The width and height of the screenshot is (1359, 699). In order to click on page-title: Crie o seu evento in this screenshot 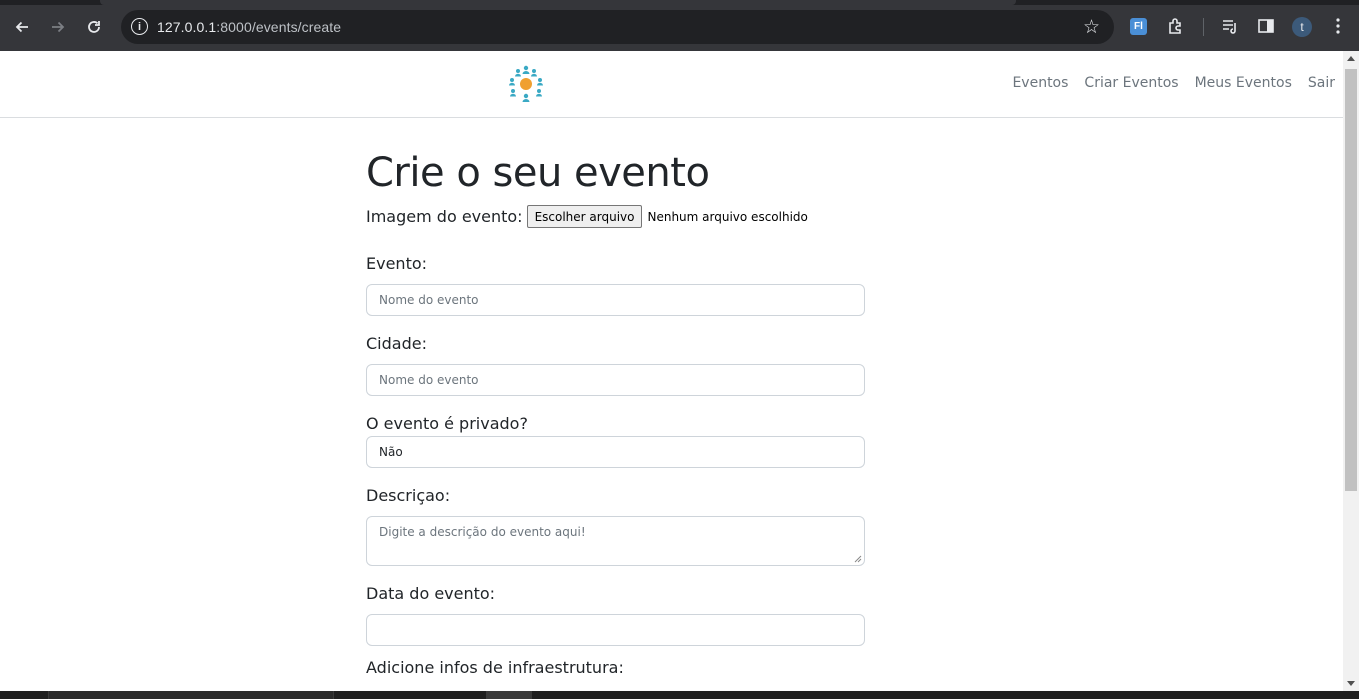, I will do `click(538, 173)`.